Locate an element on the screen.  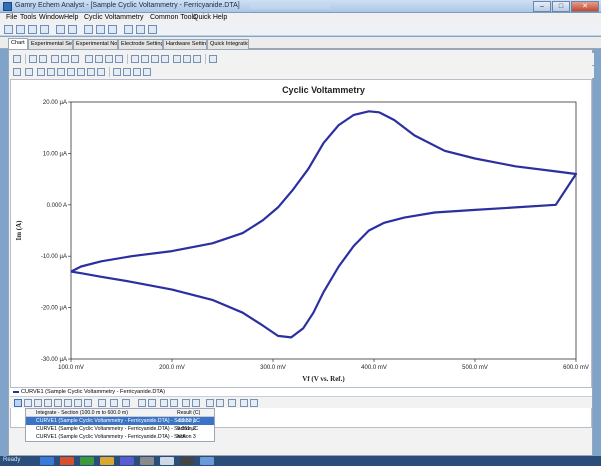
print-icon is located at coordinates (44, 29).